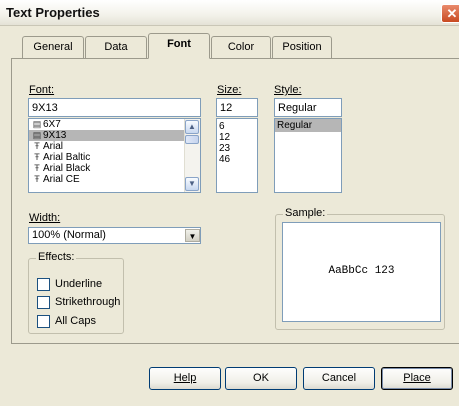 This screenshot has height=406, width=459. I want to click on window-title: Text Properties, so click(53, 12).